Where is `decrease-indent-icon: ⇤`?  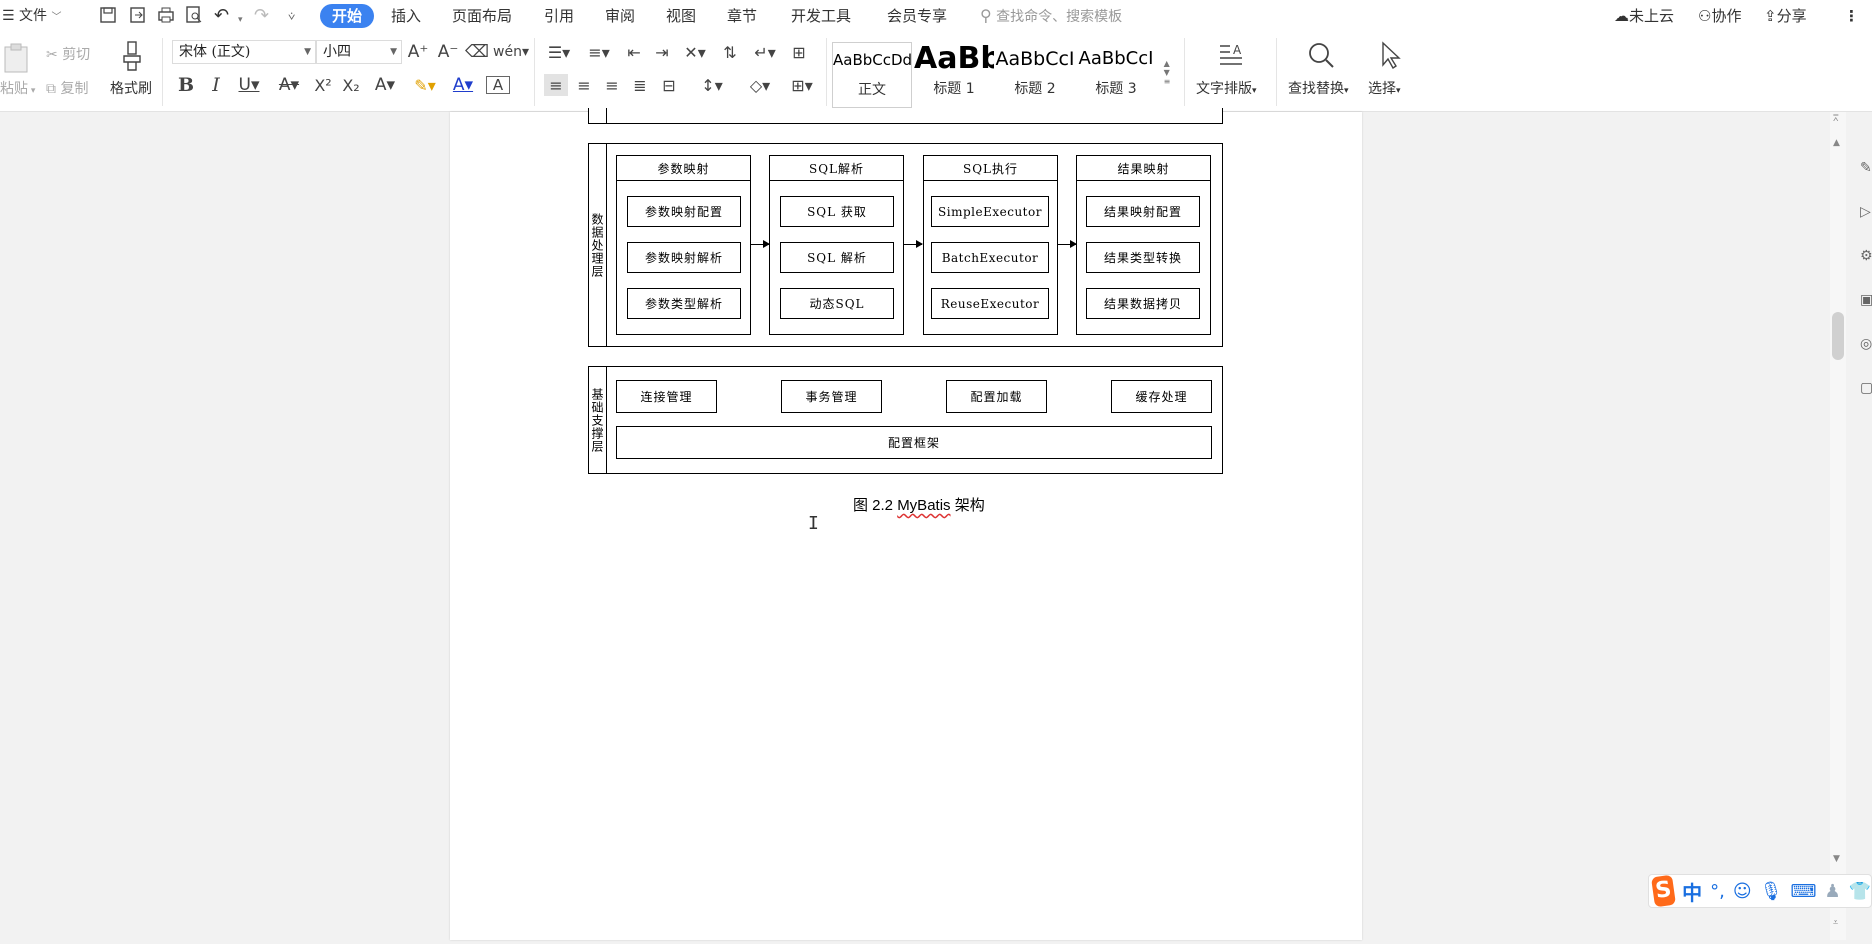
decrease-indent-icon: ⇤ is located at coordinates (634, 52).